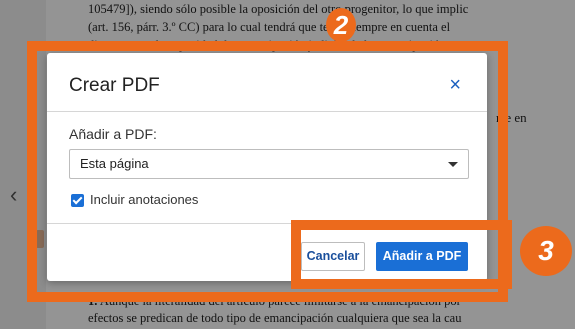 Image resolution: width=575 pixels, height=329 pixels. I want to click on step-3-badge: 3, so click(546, 251).